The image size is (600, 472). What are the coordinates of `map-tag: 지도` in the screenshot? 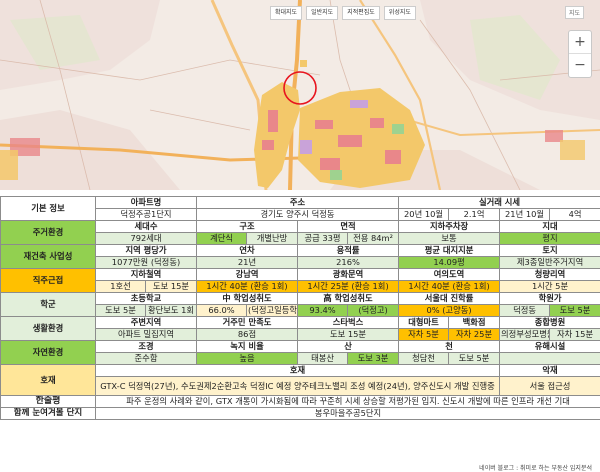 It's located at (574, 12).